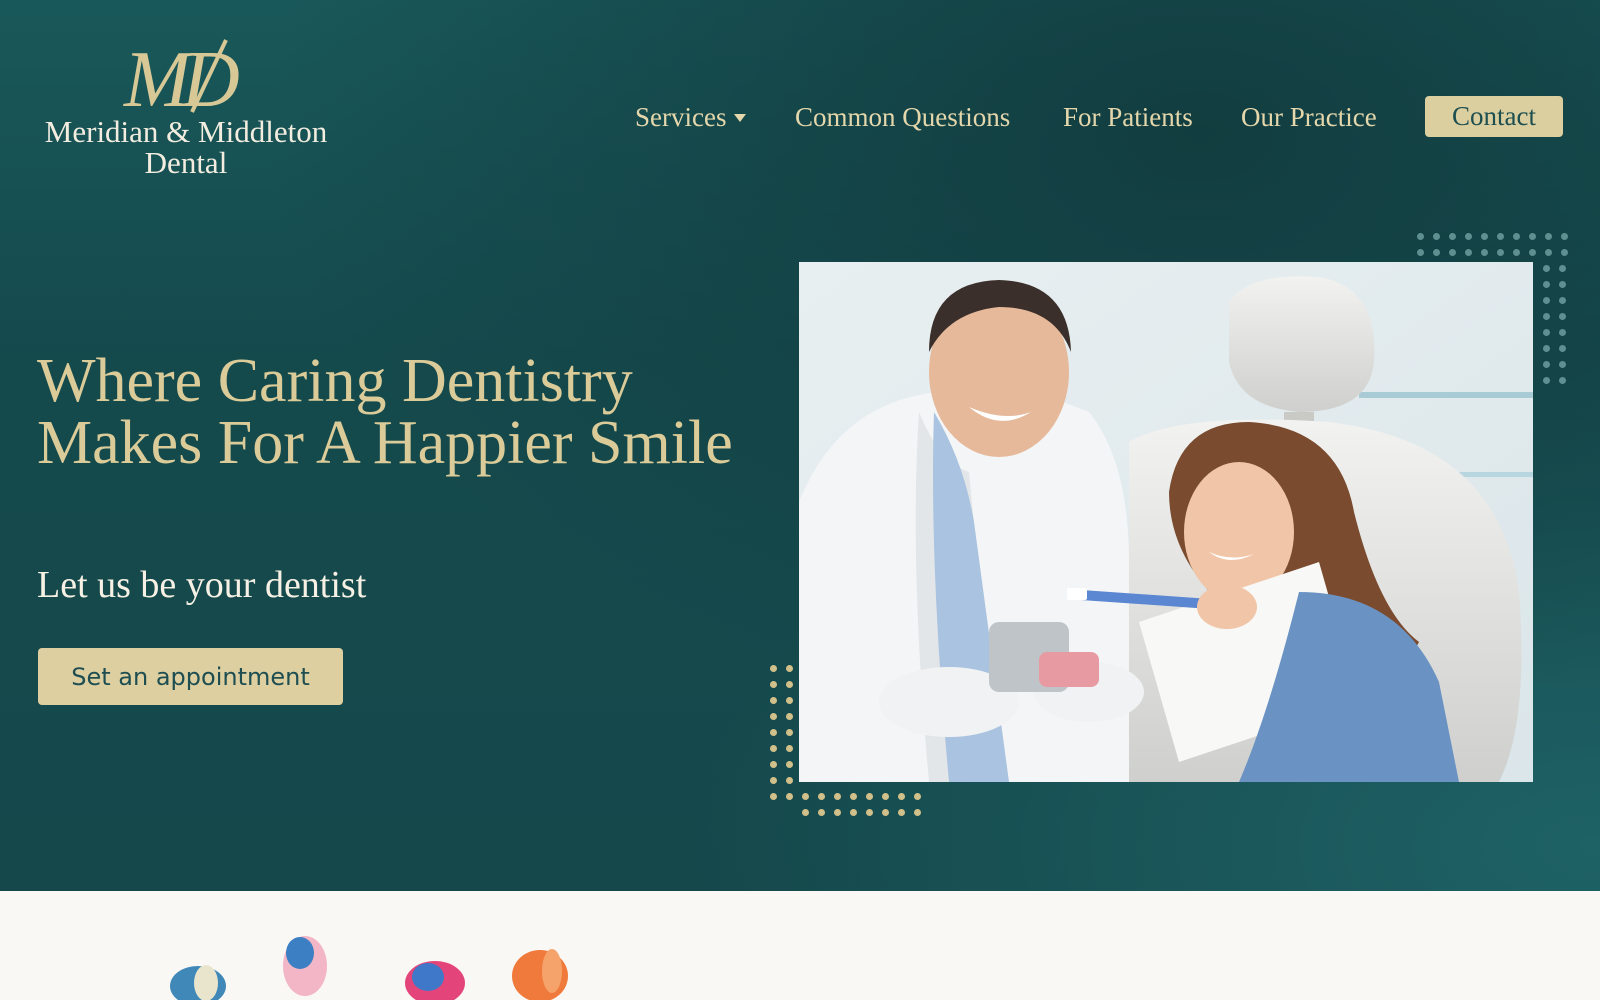 This screenshot has height=1000, width=1600. What do you see at coordinates (800, 945) in the screenshot?
I see `next-section` at bounding box center [800, 945].